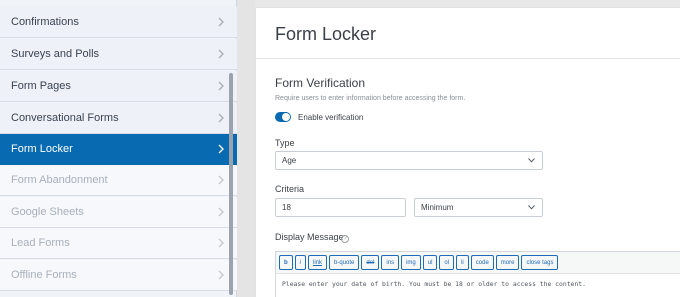 The image size is (680, 297). Describe the element at coordinates (286, 262) in the screenshot. I see `toolbar-bold-button: b` at that location.